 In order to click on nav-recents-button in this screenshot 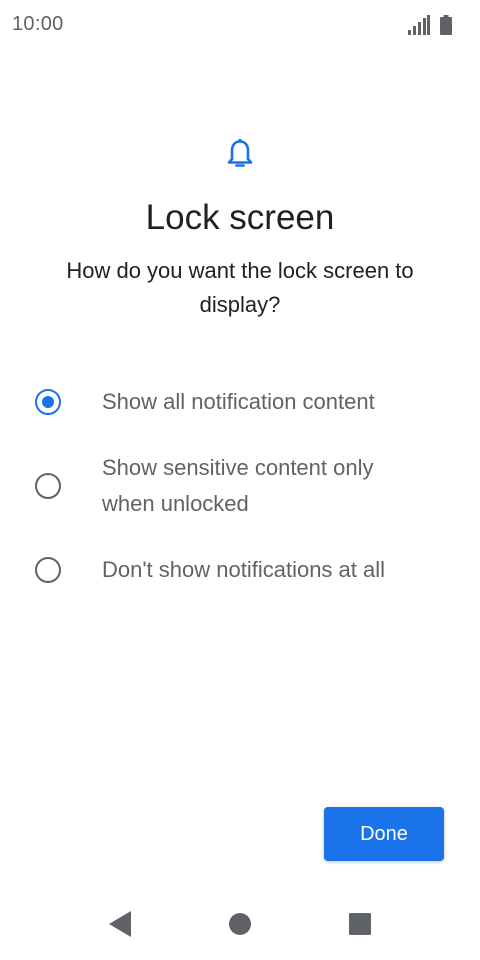, I will do `click(360, 924)`.